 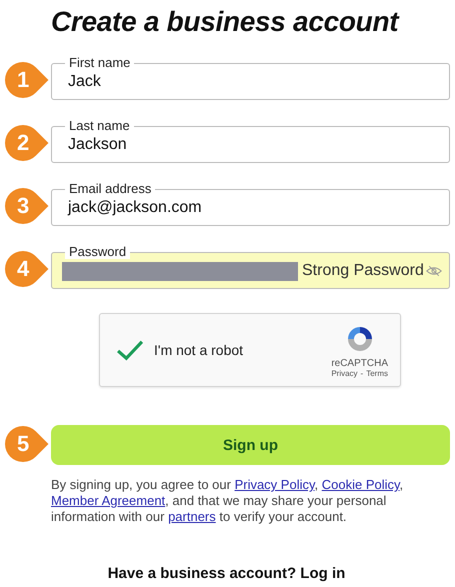 What do you see at coordinates (363, 271) in the screenshot?
I see `password-strength: Strong Password` at bounding box center [363, 271].